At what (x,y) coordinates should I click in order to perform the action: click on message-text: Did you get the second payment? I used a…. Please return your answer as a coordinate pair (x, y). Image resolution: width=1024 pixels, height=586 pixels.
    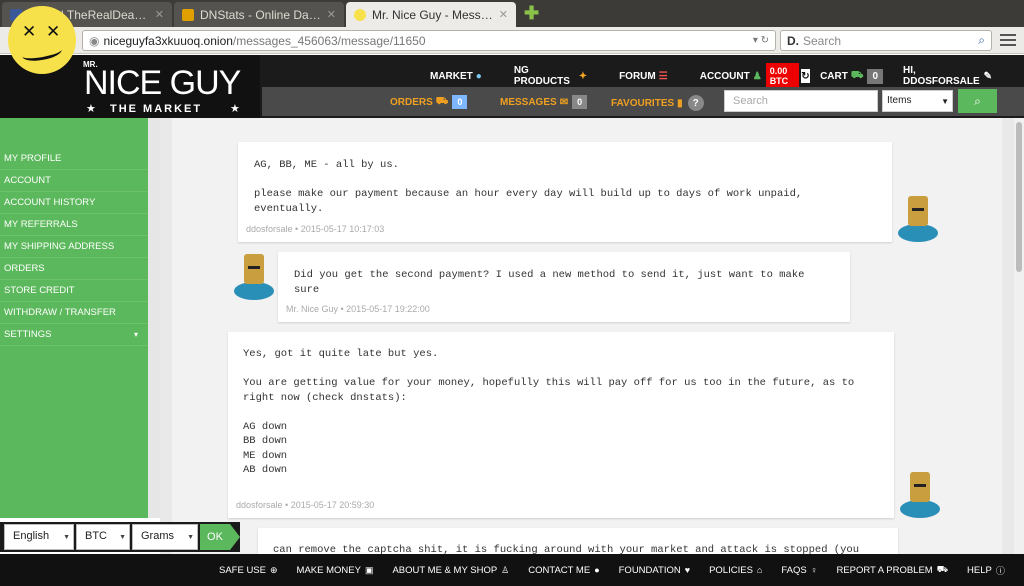
    Looking at the image, I should click on (552, 282).